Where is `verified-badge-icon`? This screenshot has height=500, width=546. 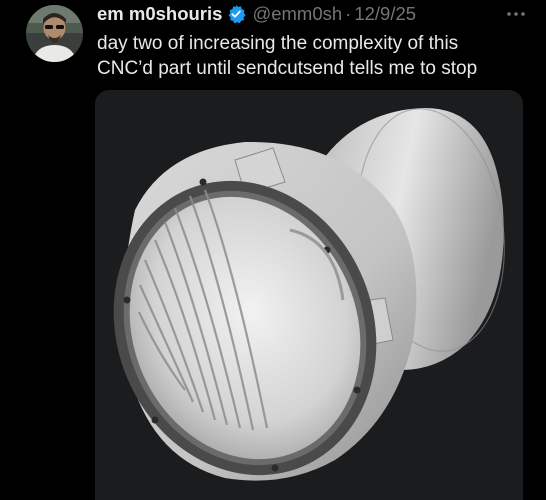
verified-badge-icon is located at coordinates (236, 14).